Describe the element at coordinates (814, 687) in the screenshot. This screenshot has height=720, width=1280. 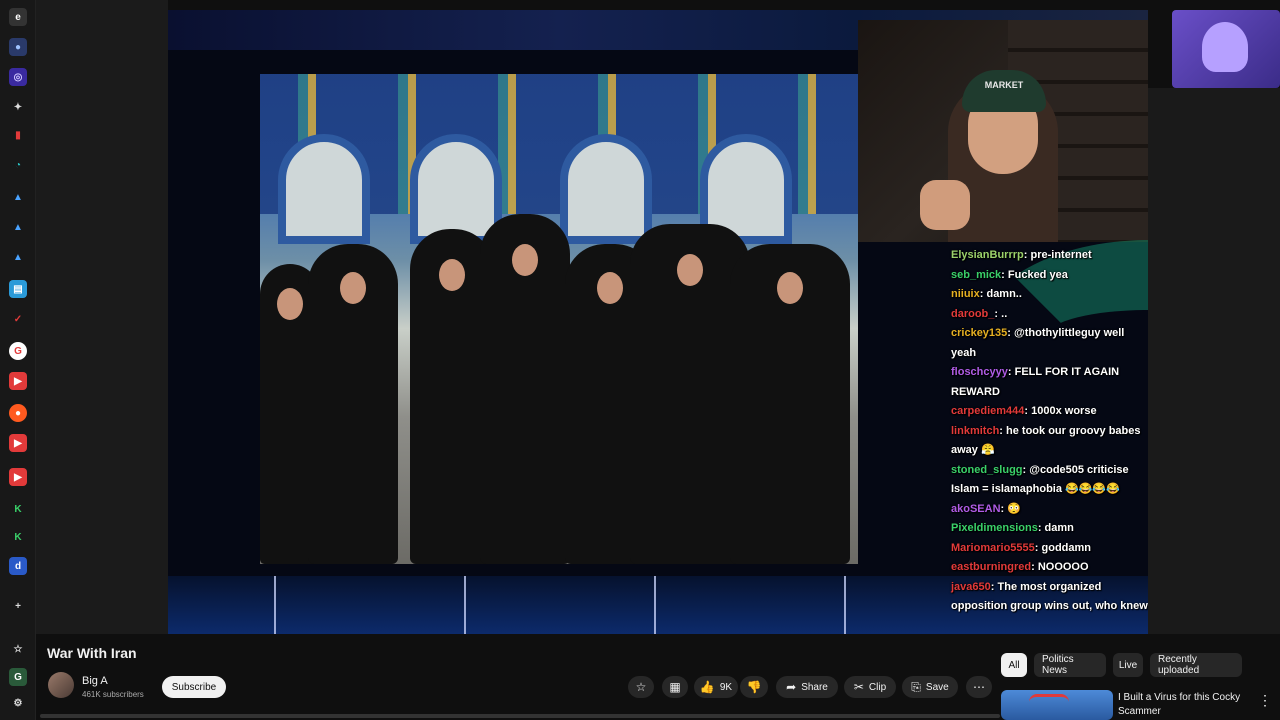
I see `share-label: Share` at that location.